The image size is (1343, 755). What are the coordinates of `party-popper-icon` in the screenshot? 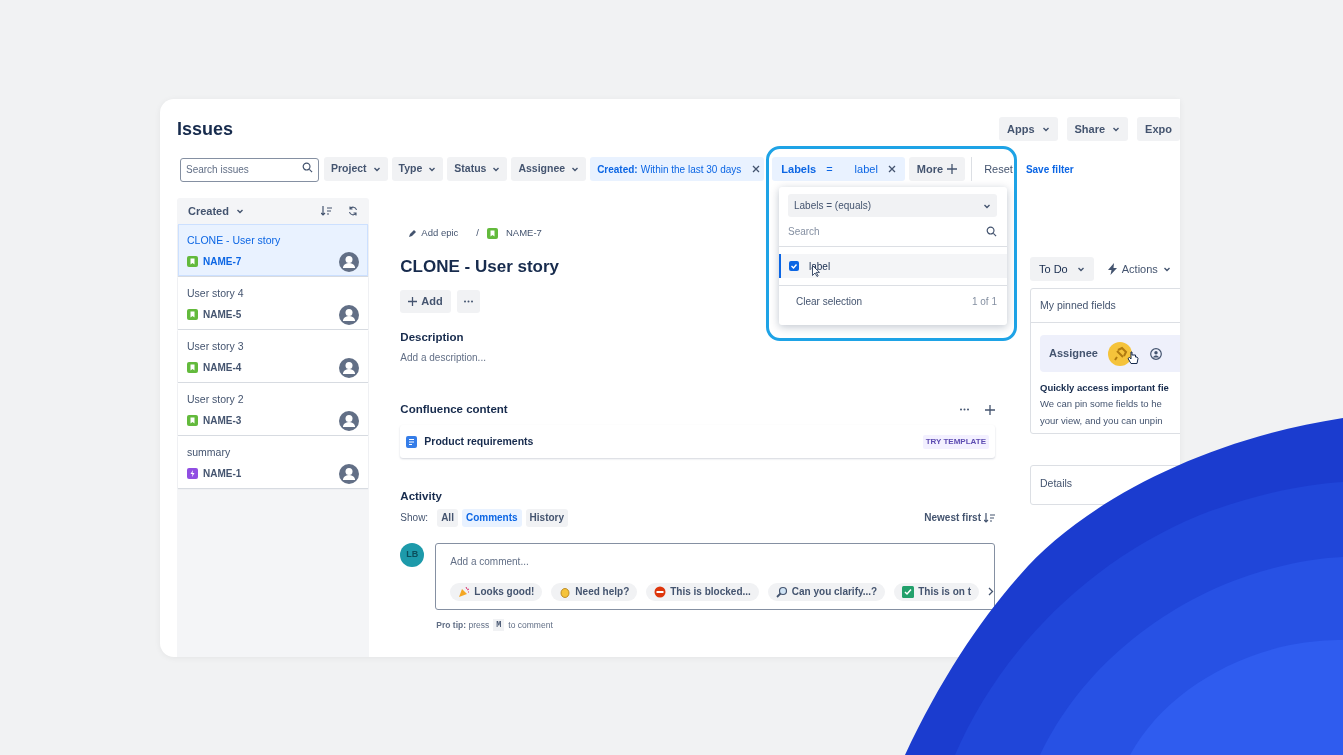 It's located at (464, 591).